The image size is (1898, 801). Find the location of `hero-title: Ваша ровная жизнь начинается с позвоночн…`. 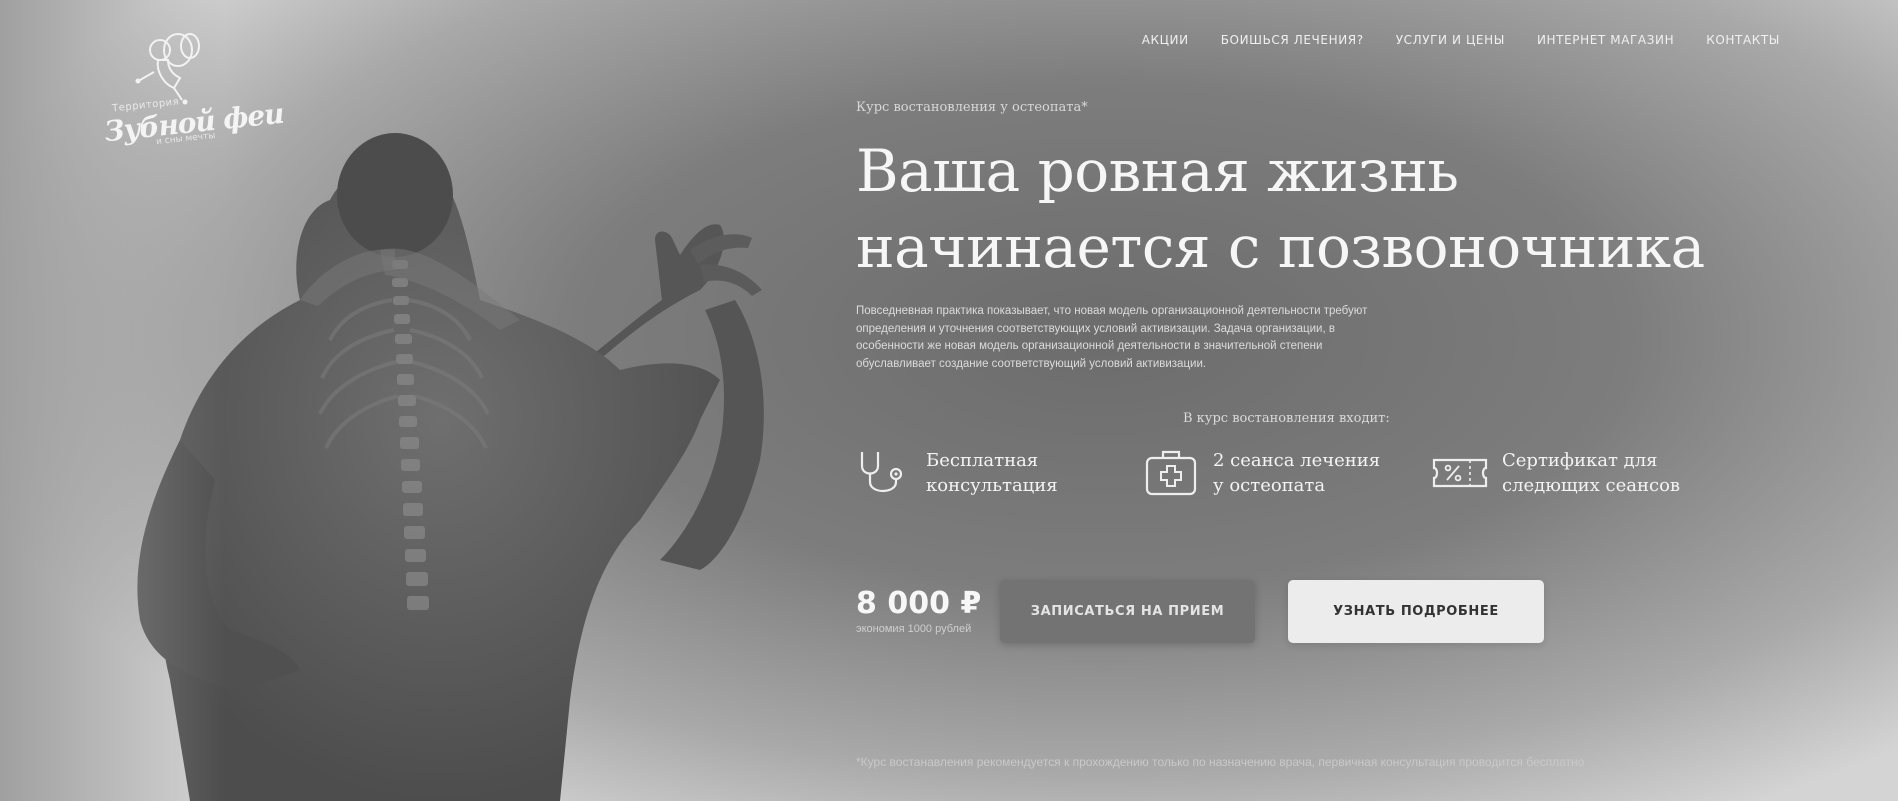

hero-title: Ваша ровная жизнь начинается с позвоночн… is located at coordinates (1286, 209).